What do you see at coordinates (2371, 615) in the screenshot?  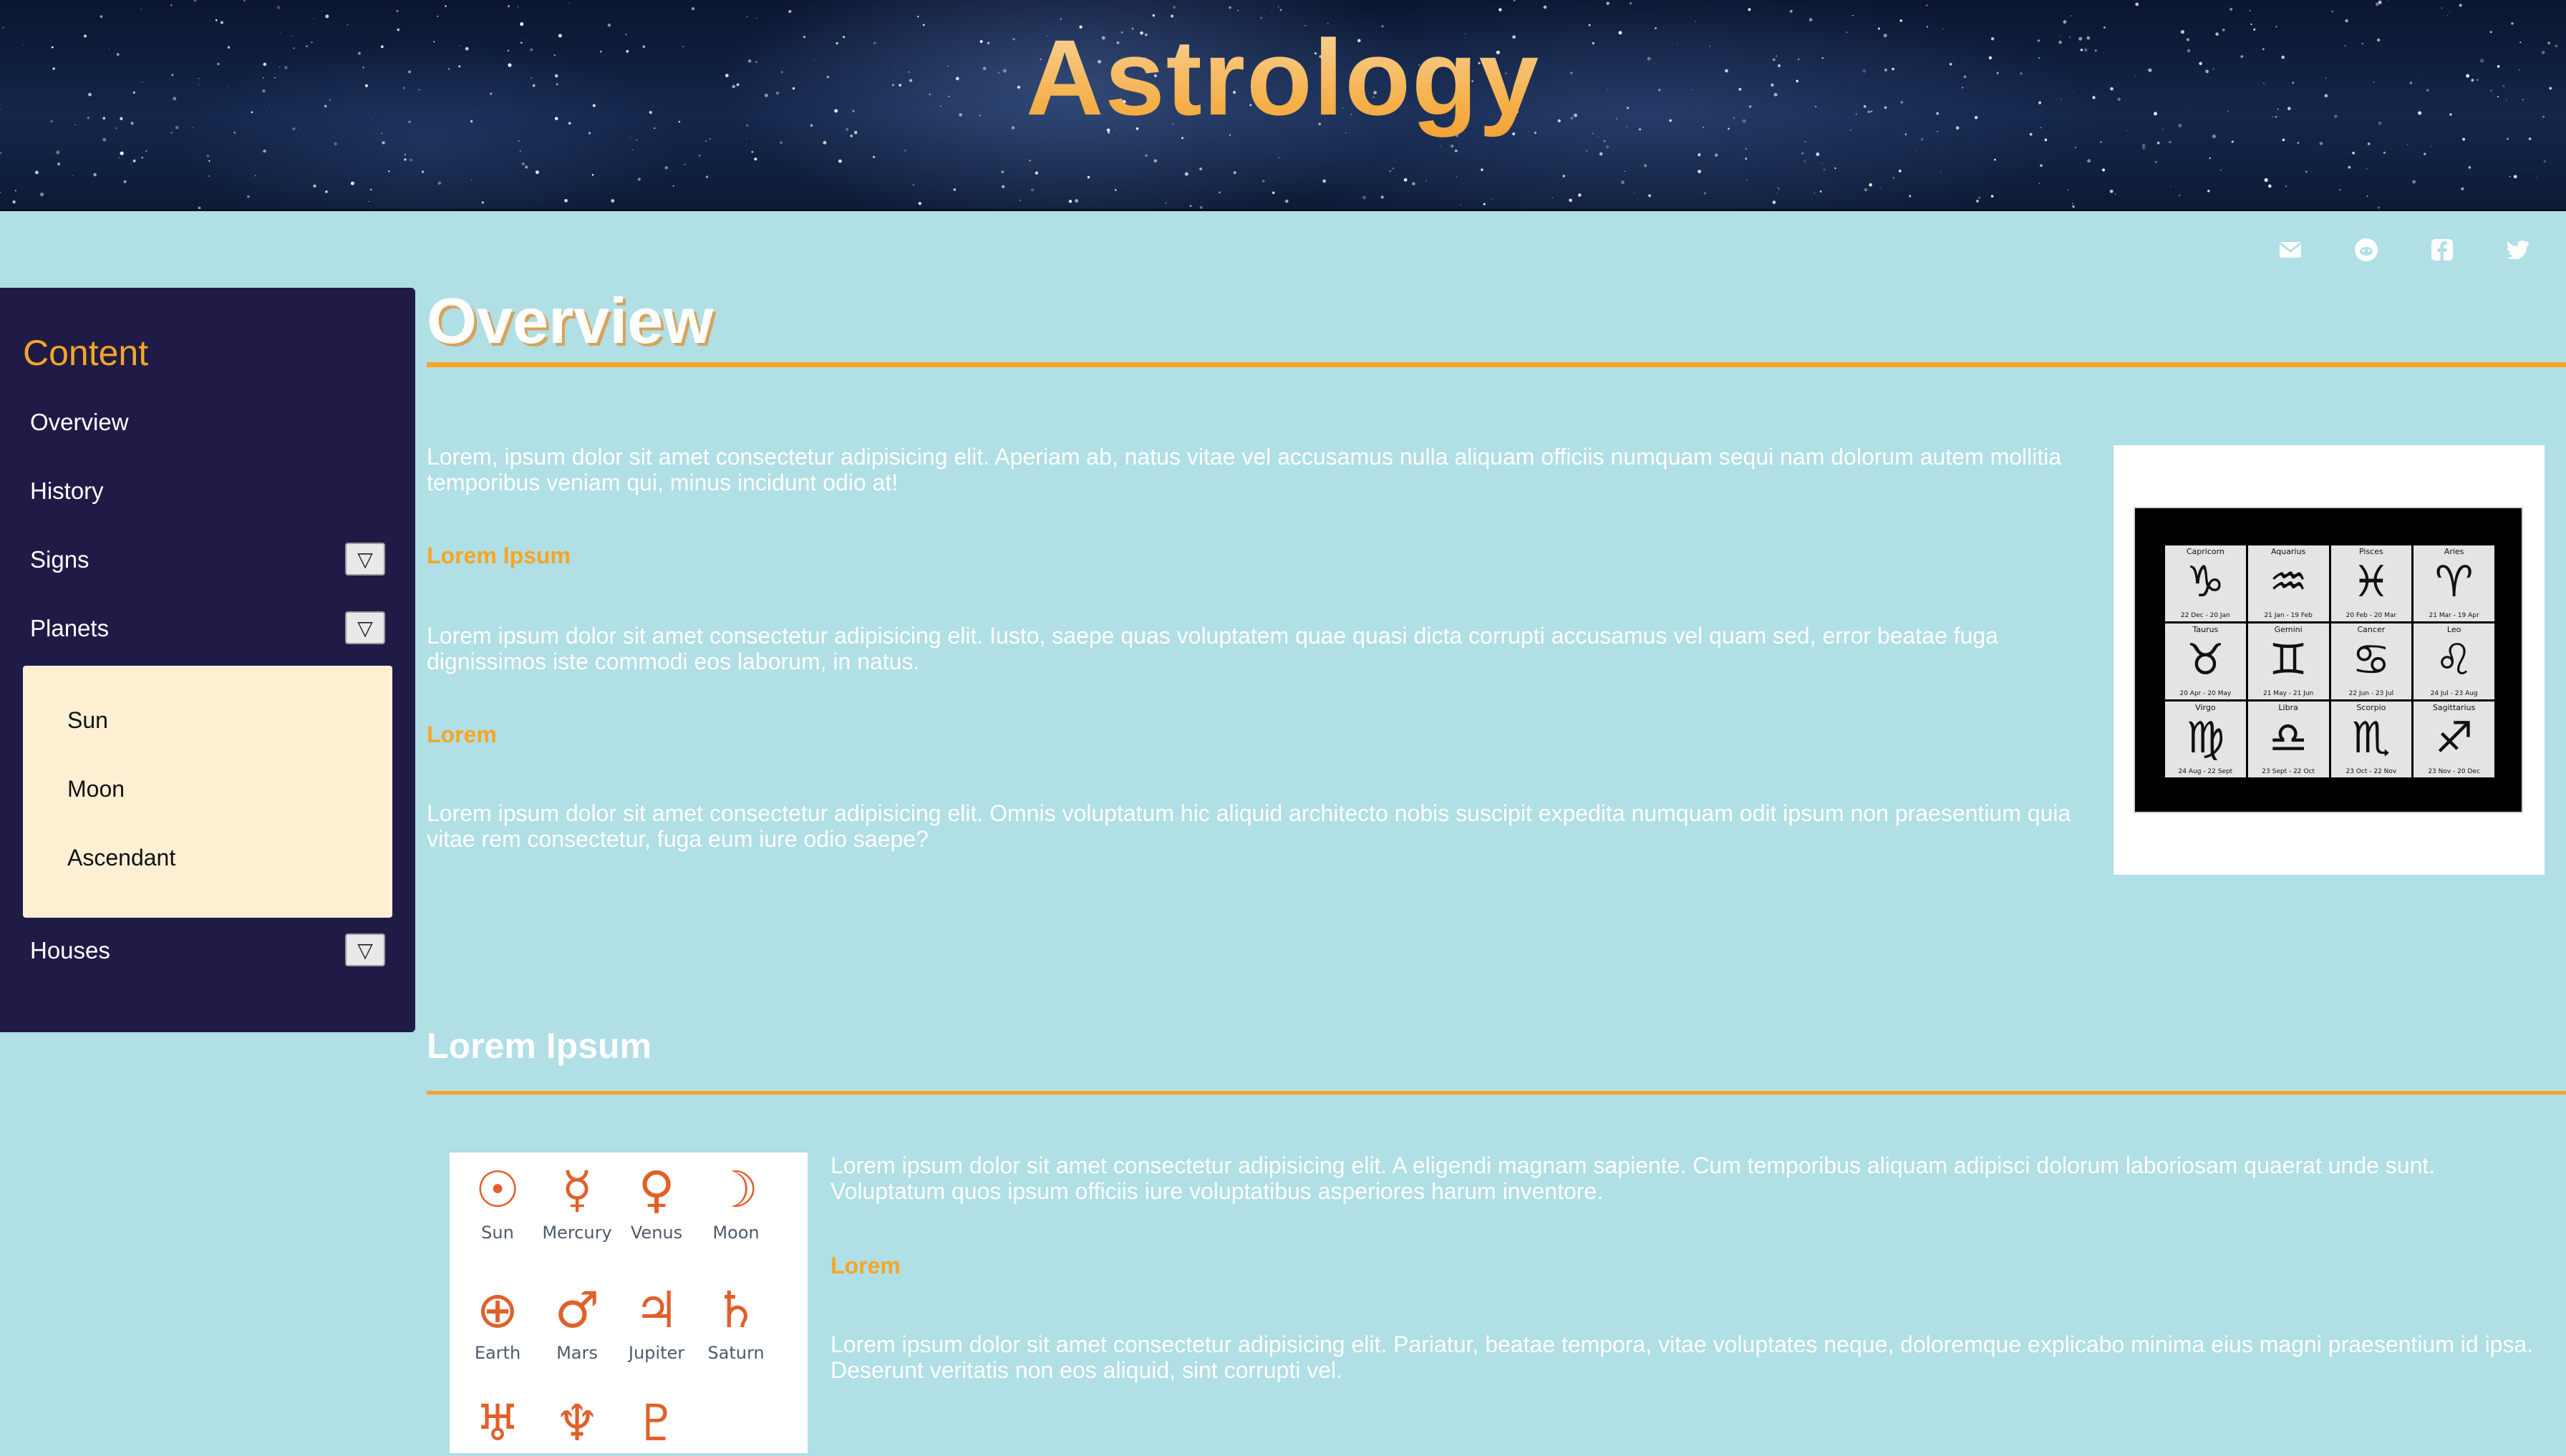 I see `zodiac-dates: 20 Feb - 20 Mar` at bounding box center [2371, 615].